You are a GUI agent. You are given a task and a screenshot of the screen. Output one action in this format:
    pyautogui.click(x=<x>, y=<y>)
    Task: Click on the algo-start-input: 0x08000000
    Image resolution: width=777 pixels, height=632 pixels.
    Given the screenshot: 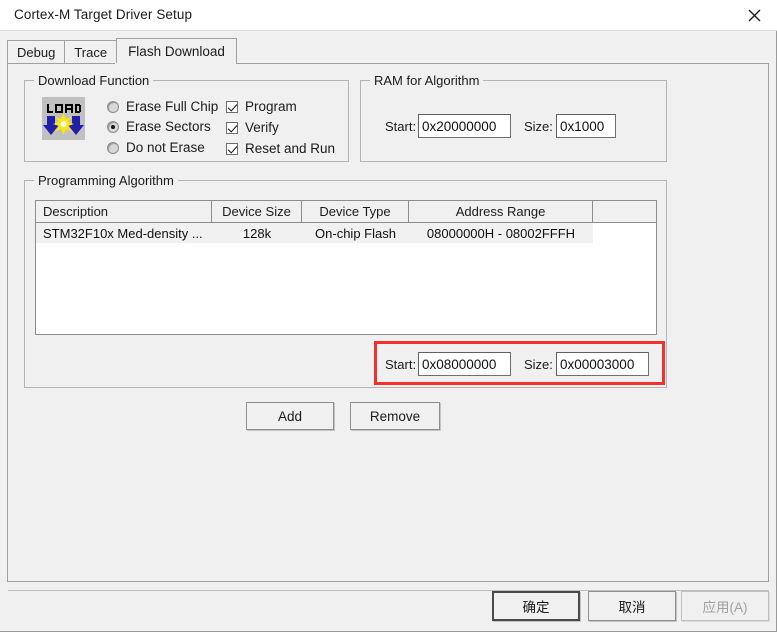 What is the action you would take?
    pyautogui.click(x=464, y=364)
    